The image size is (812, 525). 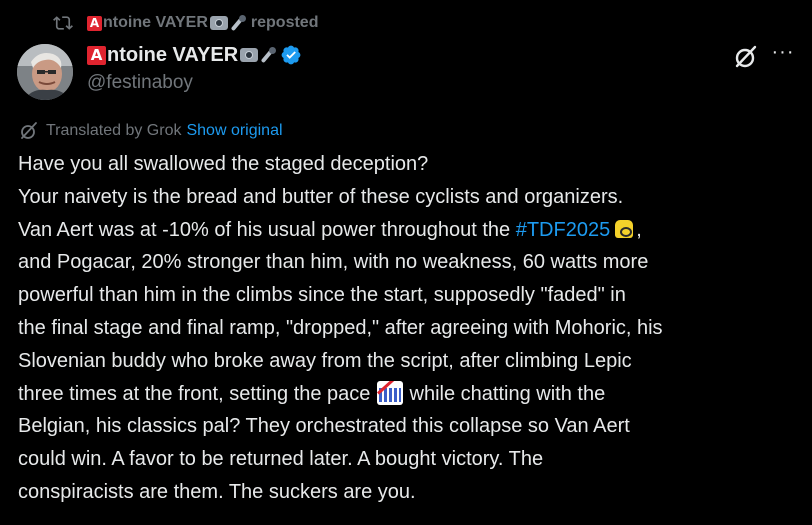 I want to click on verified-badge-icon, so click(x=291, y=55).